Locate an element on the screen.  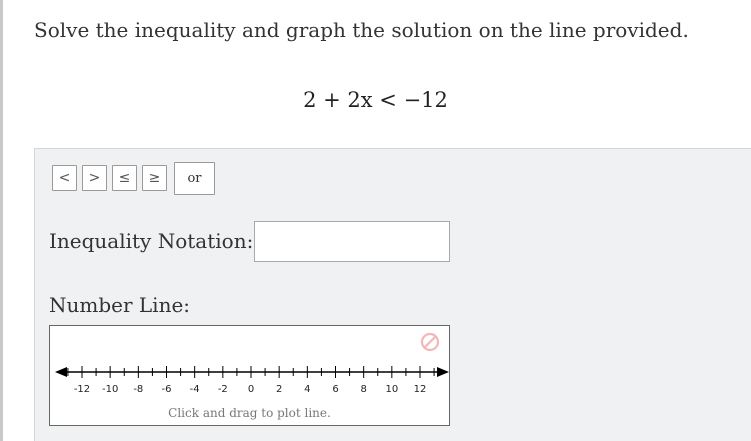
number-line-tick-label: 10 is located at coordinates (391, 389).